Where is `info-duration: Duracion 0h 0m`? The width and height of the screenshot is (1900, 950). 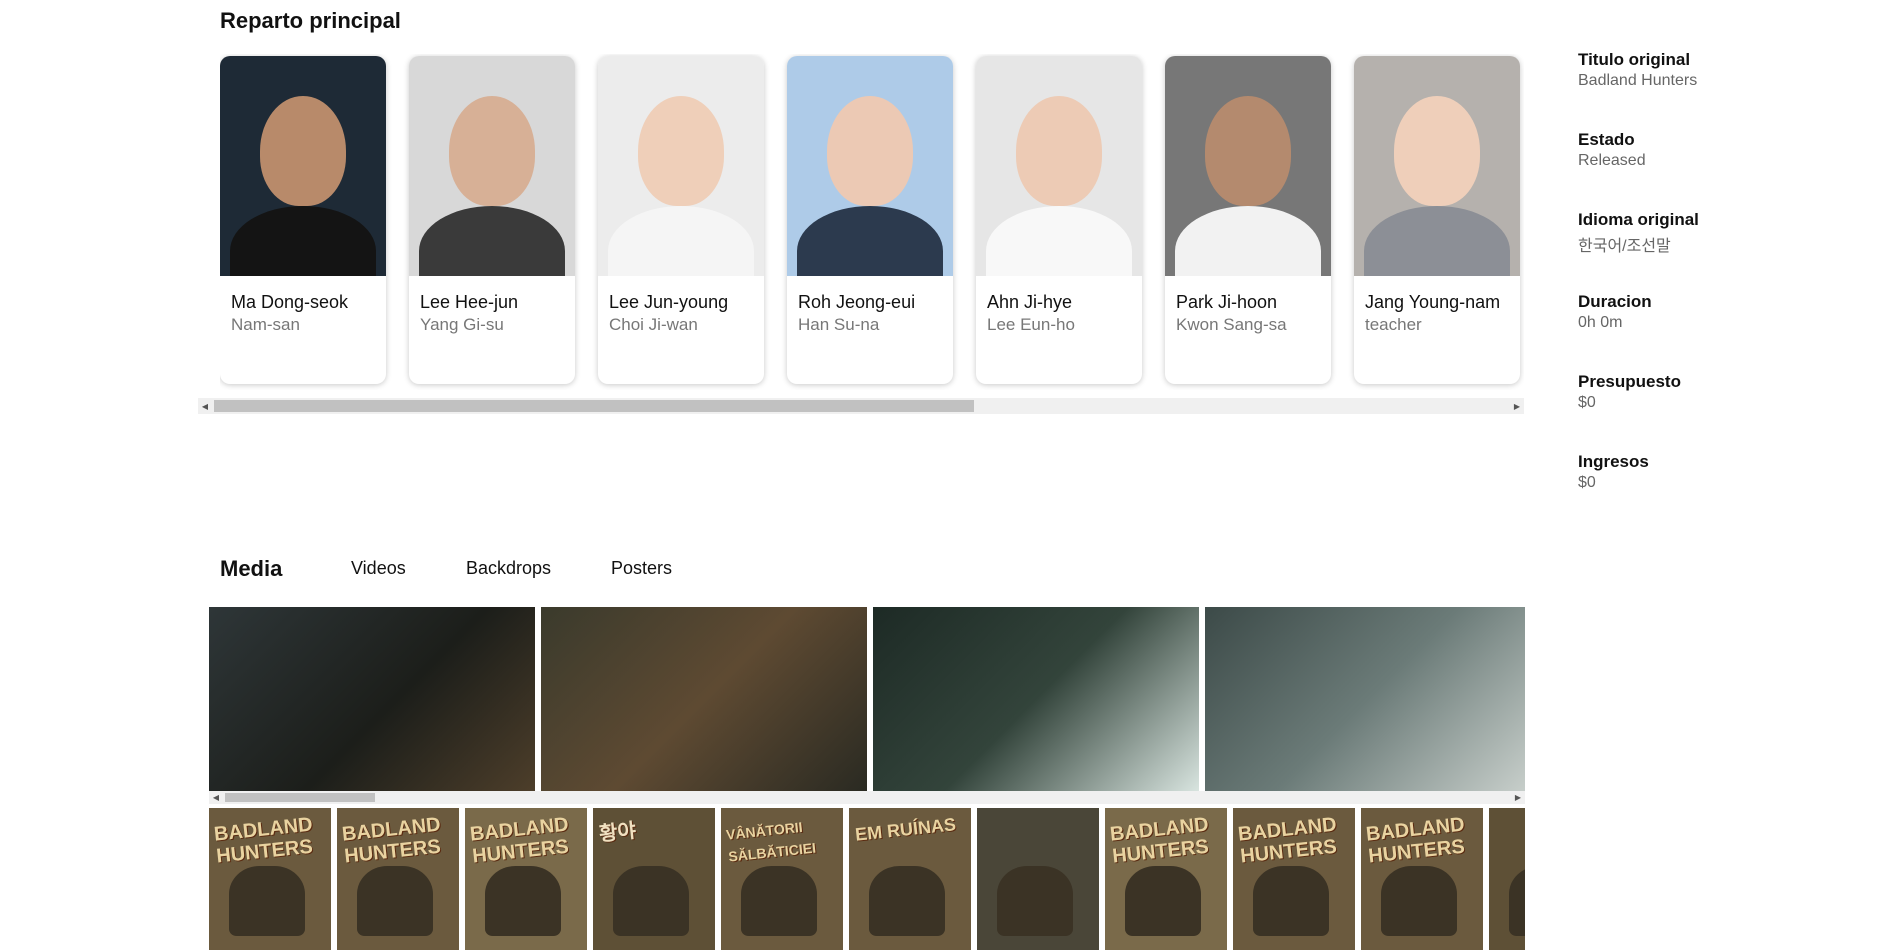
info-duration: Duracion 0h 0m is located at coordinates (1615, 312).